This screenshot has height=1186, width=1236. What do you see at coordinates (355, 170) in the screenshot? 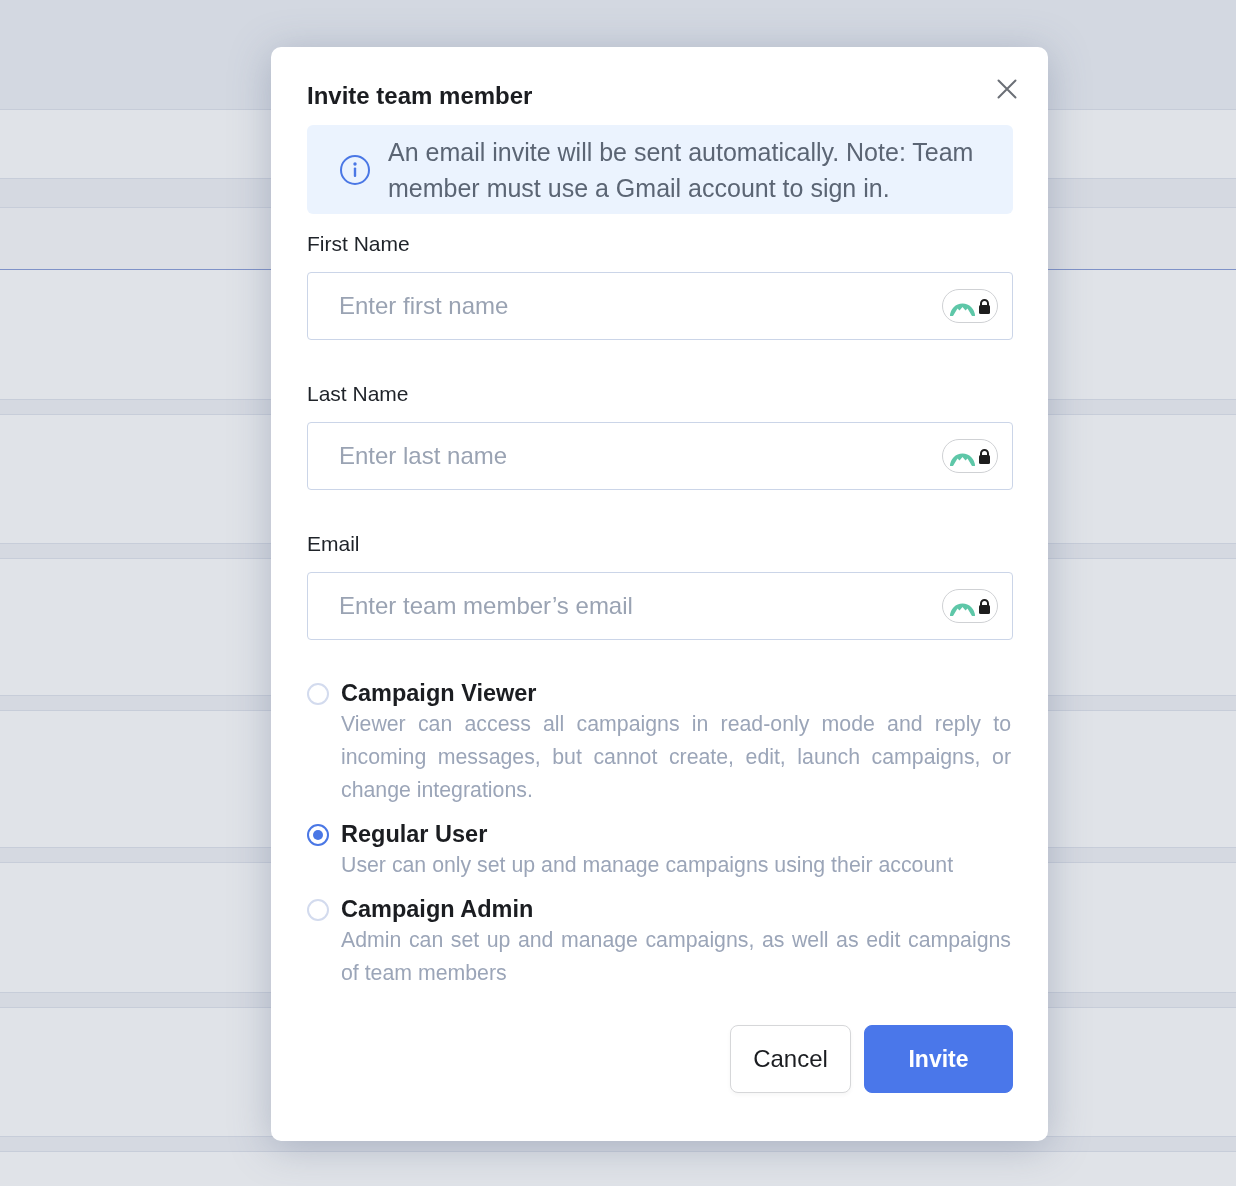
I see `info-icon` at bounding box center [355, 170].